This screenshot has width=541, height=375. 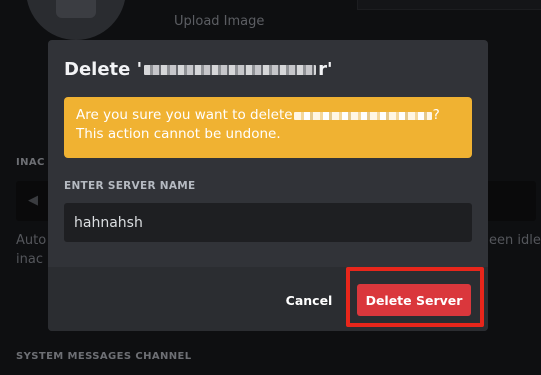 I want to click on top-right-card, so click(x=449, y=5).